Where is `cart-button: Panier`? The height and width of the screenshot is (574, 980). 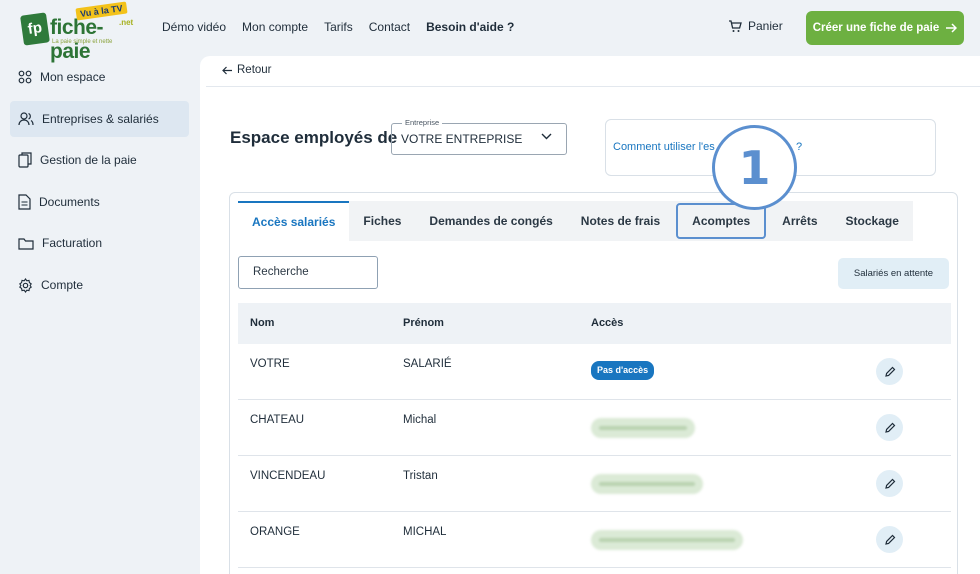
cart-button: Panier is located at coordinates (755, 26).